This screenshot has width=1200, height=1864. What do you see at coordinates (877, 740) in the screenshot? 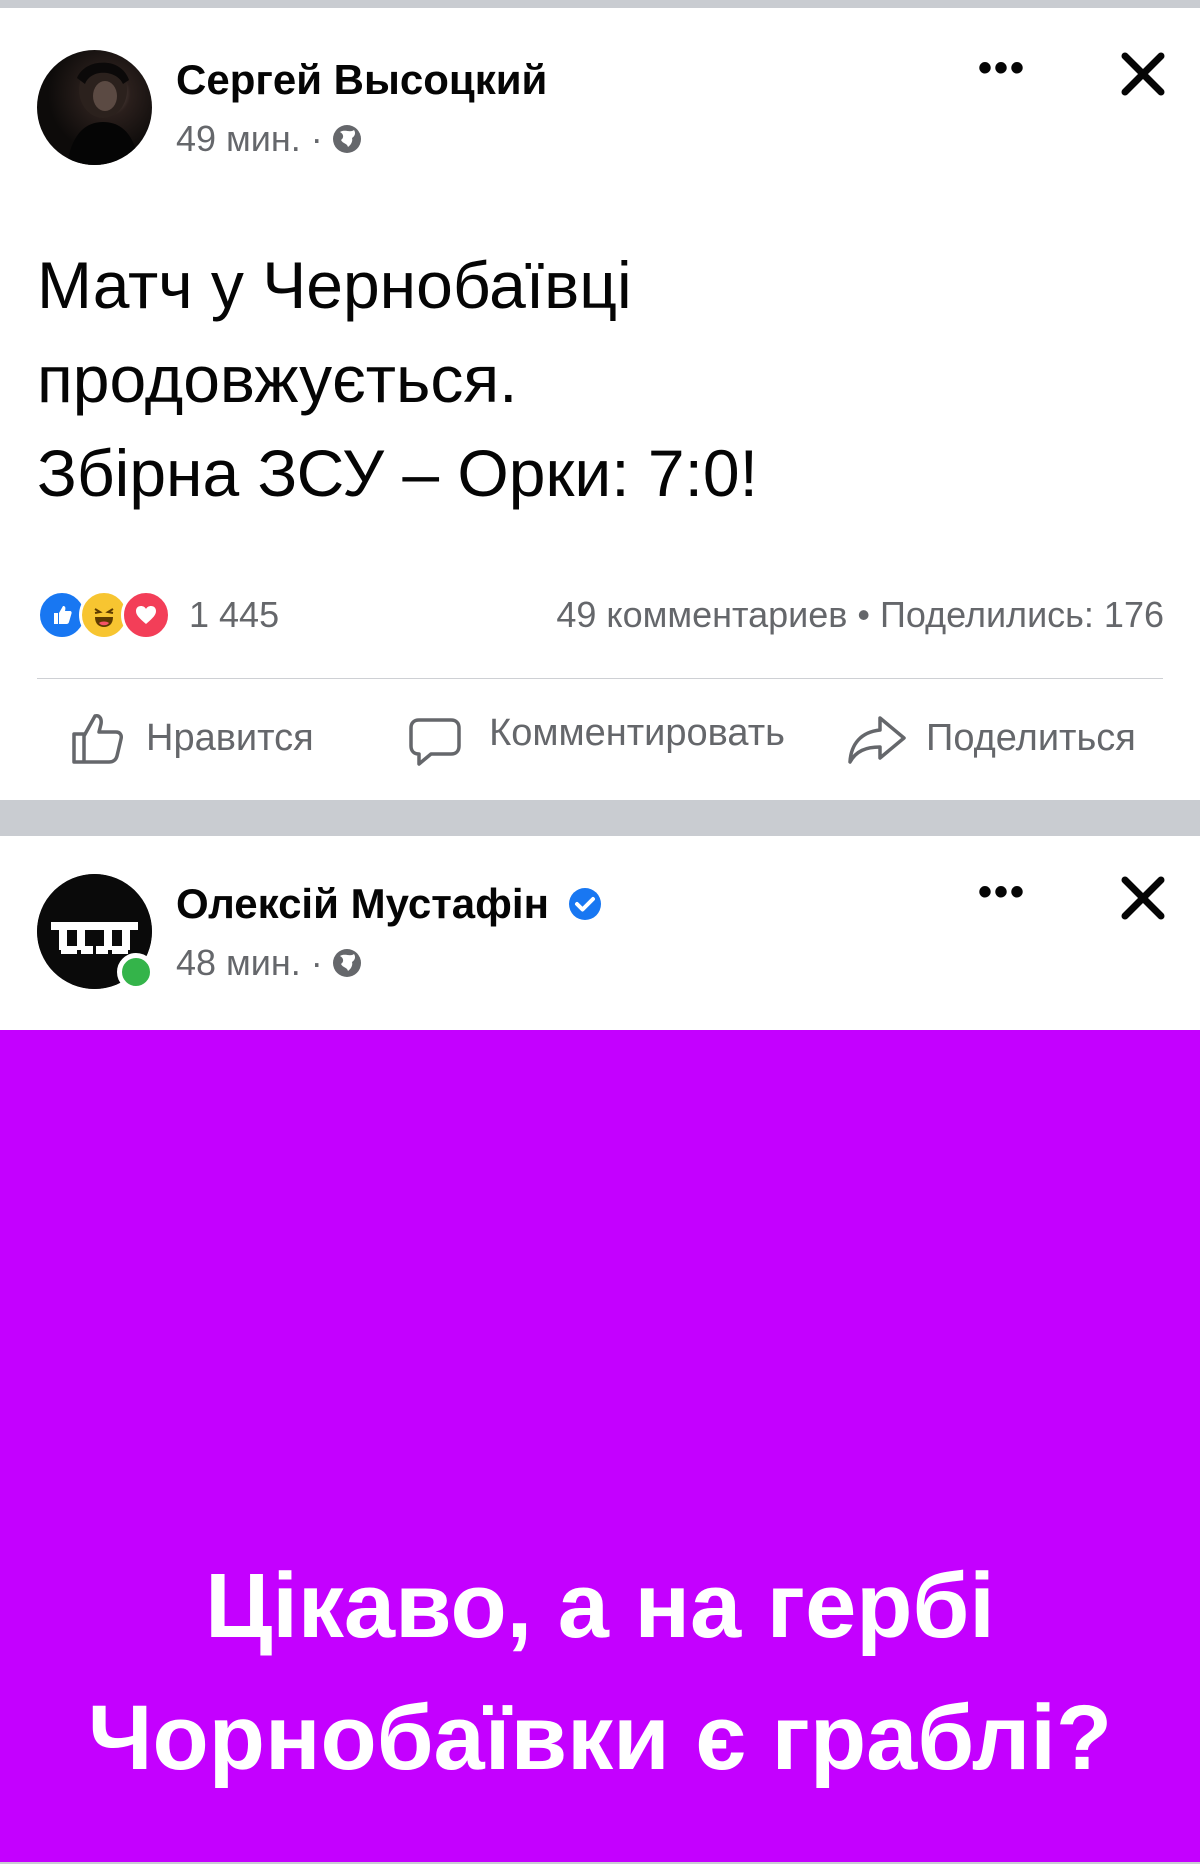
I see `share-arrow-icon` at bounding box center [877, 740].